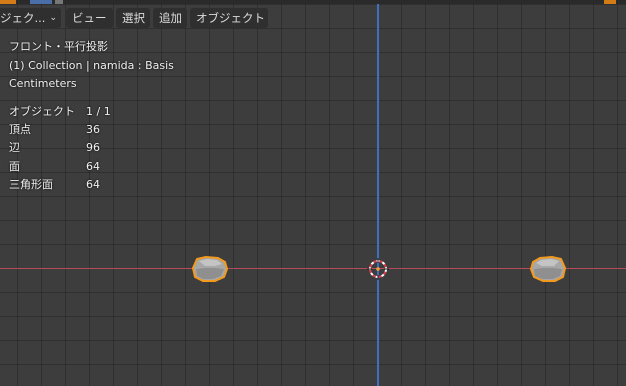 The image size is (626, 386). I want to click on selected-mesh-object-left, so click(210, 269).